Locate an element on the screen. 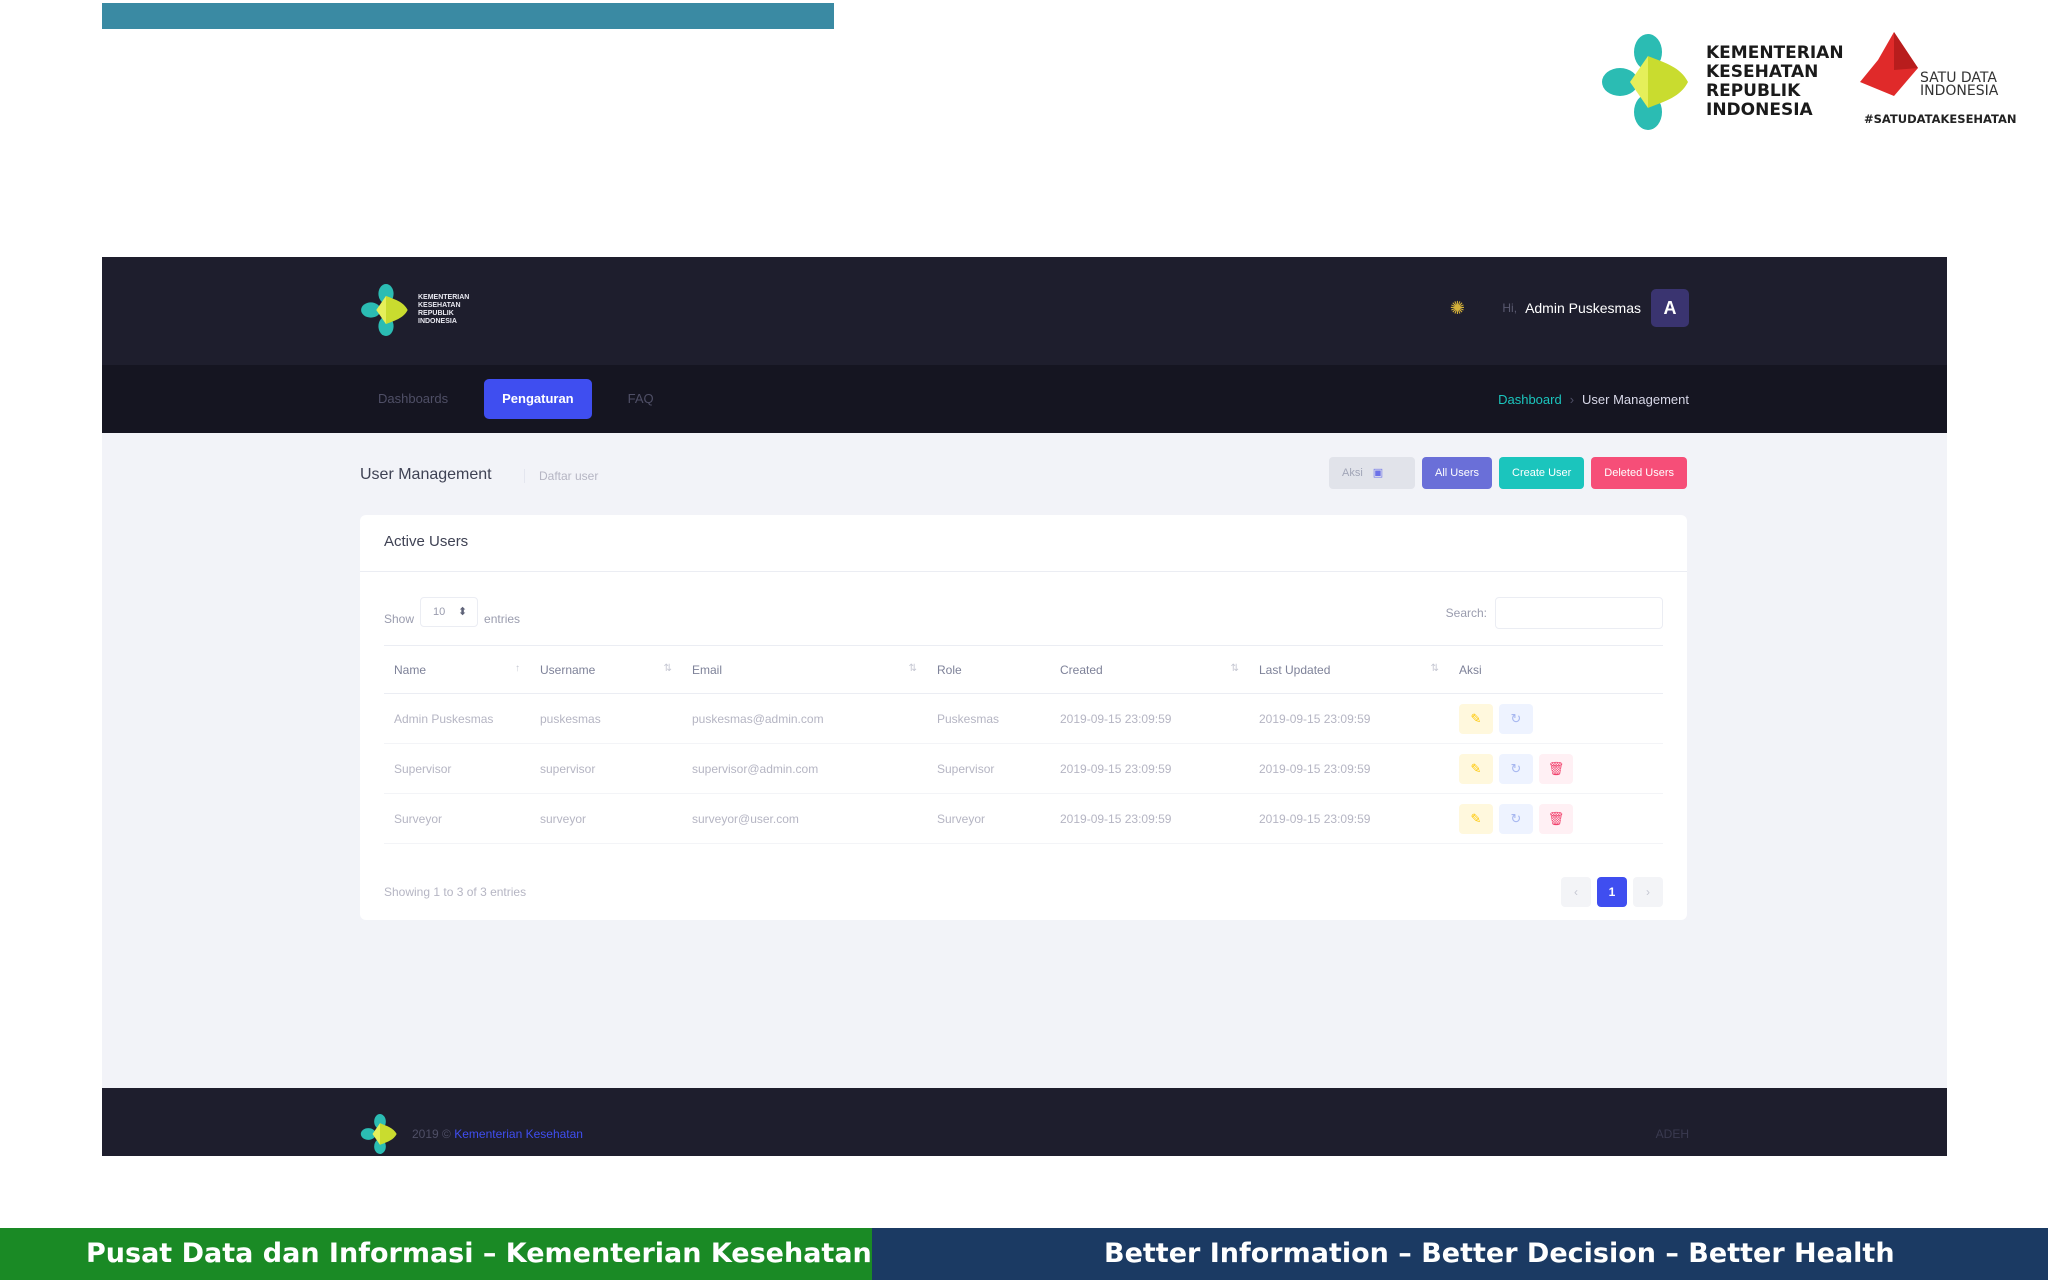 This screenshot has height=1280, width=2048. page-1-button: 1 is located at coordinates (1612, 892).